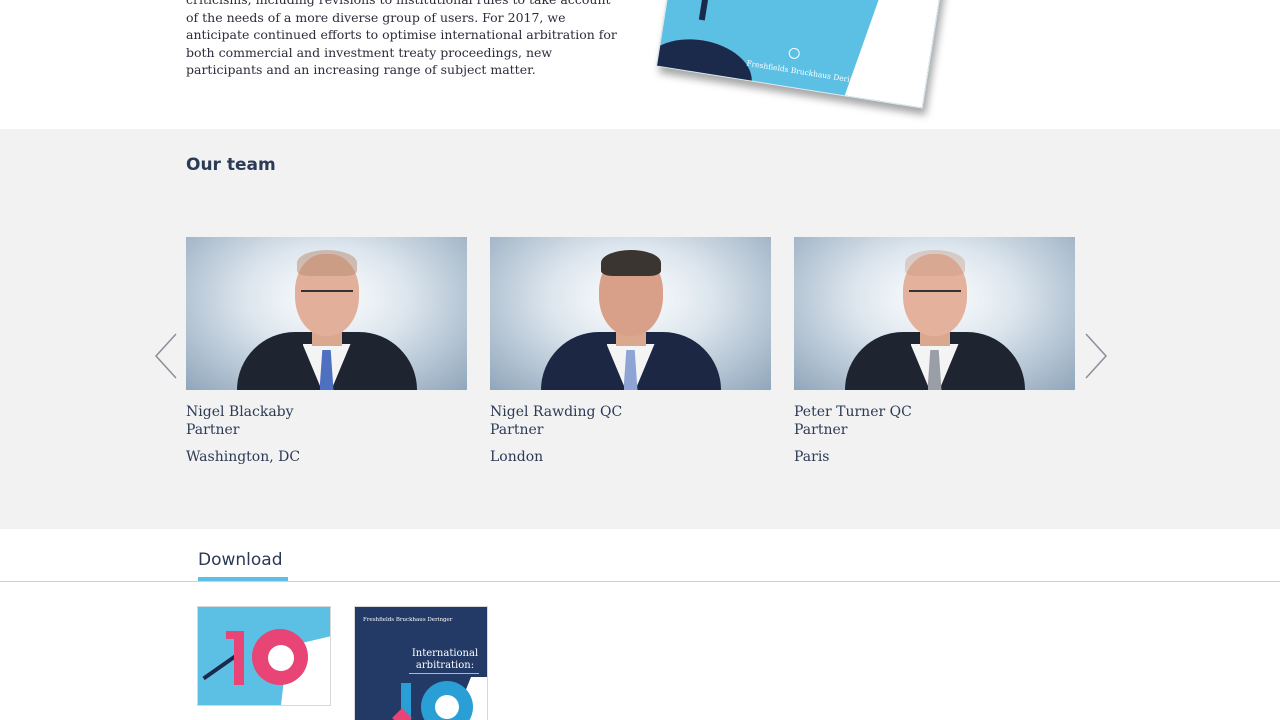  What do you see at coordinates (640, 581) in the screenshot?
I see `tab-divider` at bounding box center [640, 581].